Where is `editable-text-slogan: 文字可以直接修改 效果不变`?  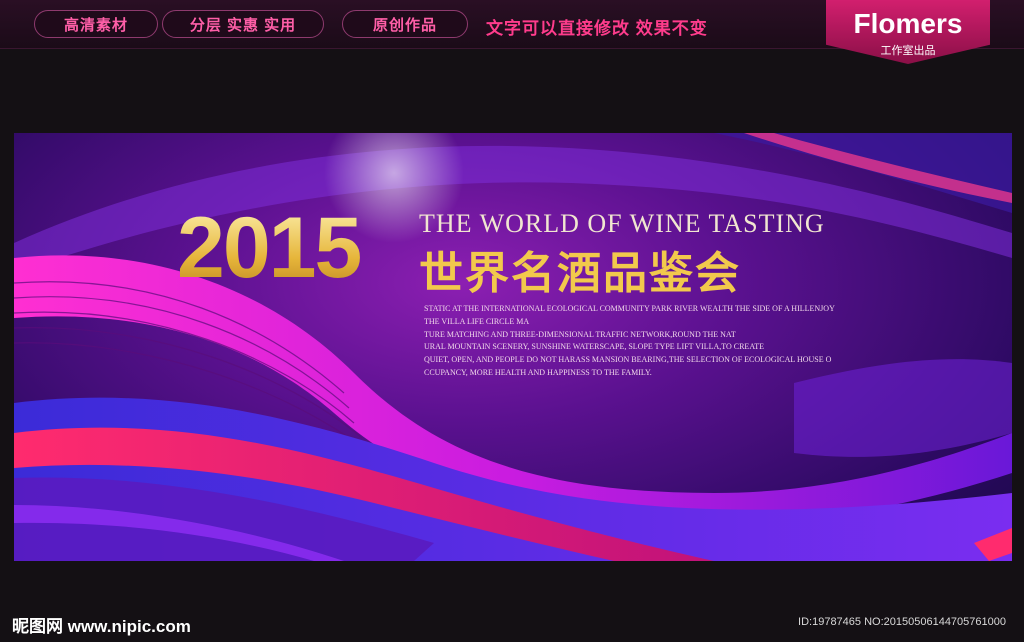
editable-text-slogan: 文字可以直接修改 效果不变 is located at coordinates (597, 28).